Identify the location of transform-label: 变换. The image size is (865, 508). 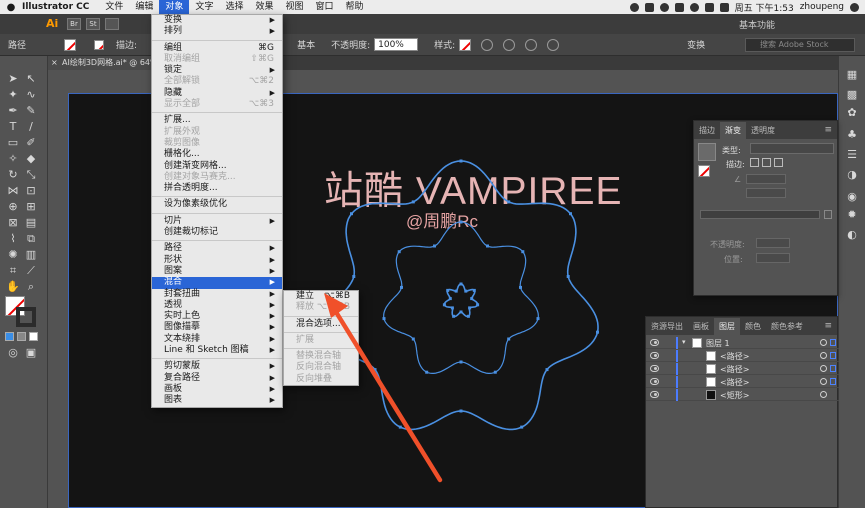
(696, 44).